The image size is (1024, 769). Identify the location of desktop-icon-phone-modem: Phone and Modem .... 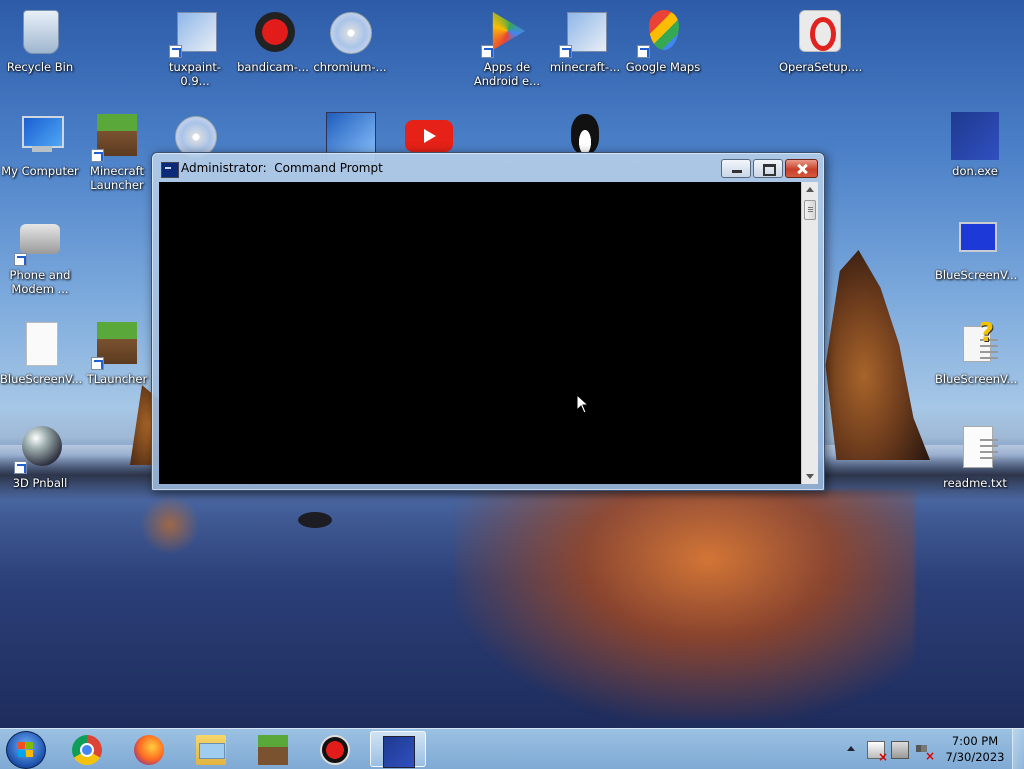
(40, 256).